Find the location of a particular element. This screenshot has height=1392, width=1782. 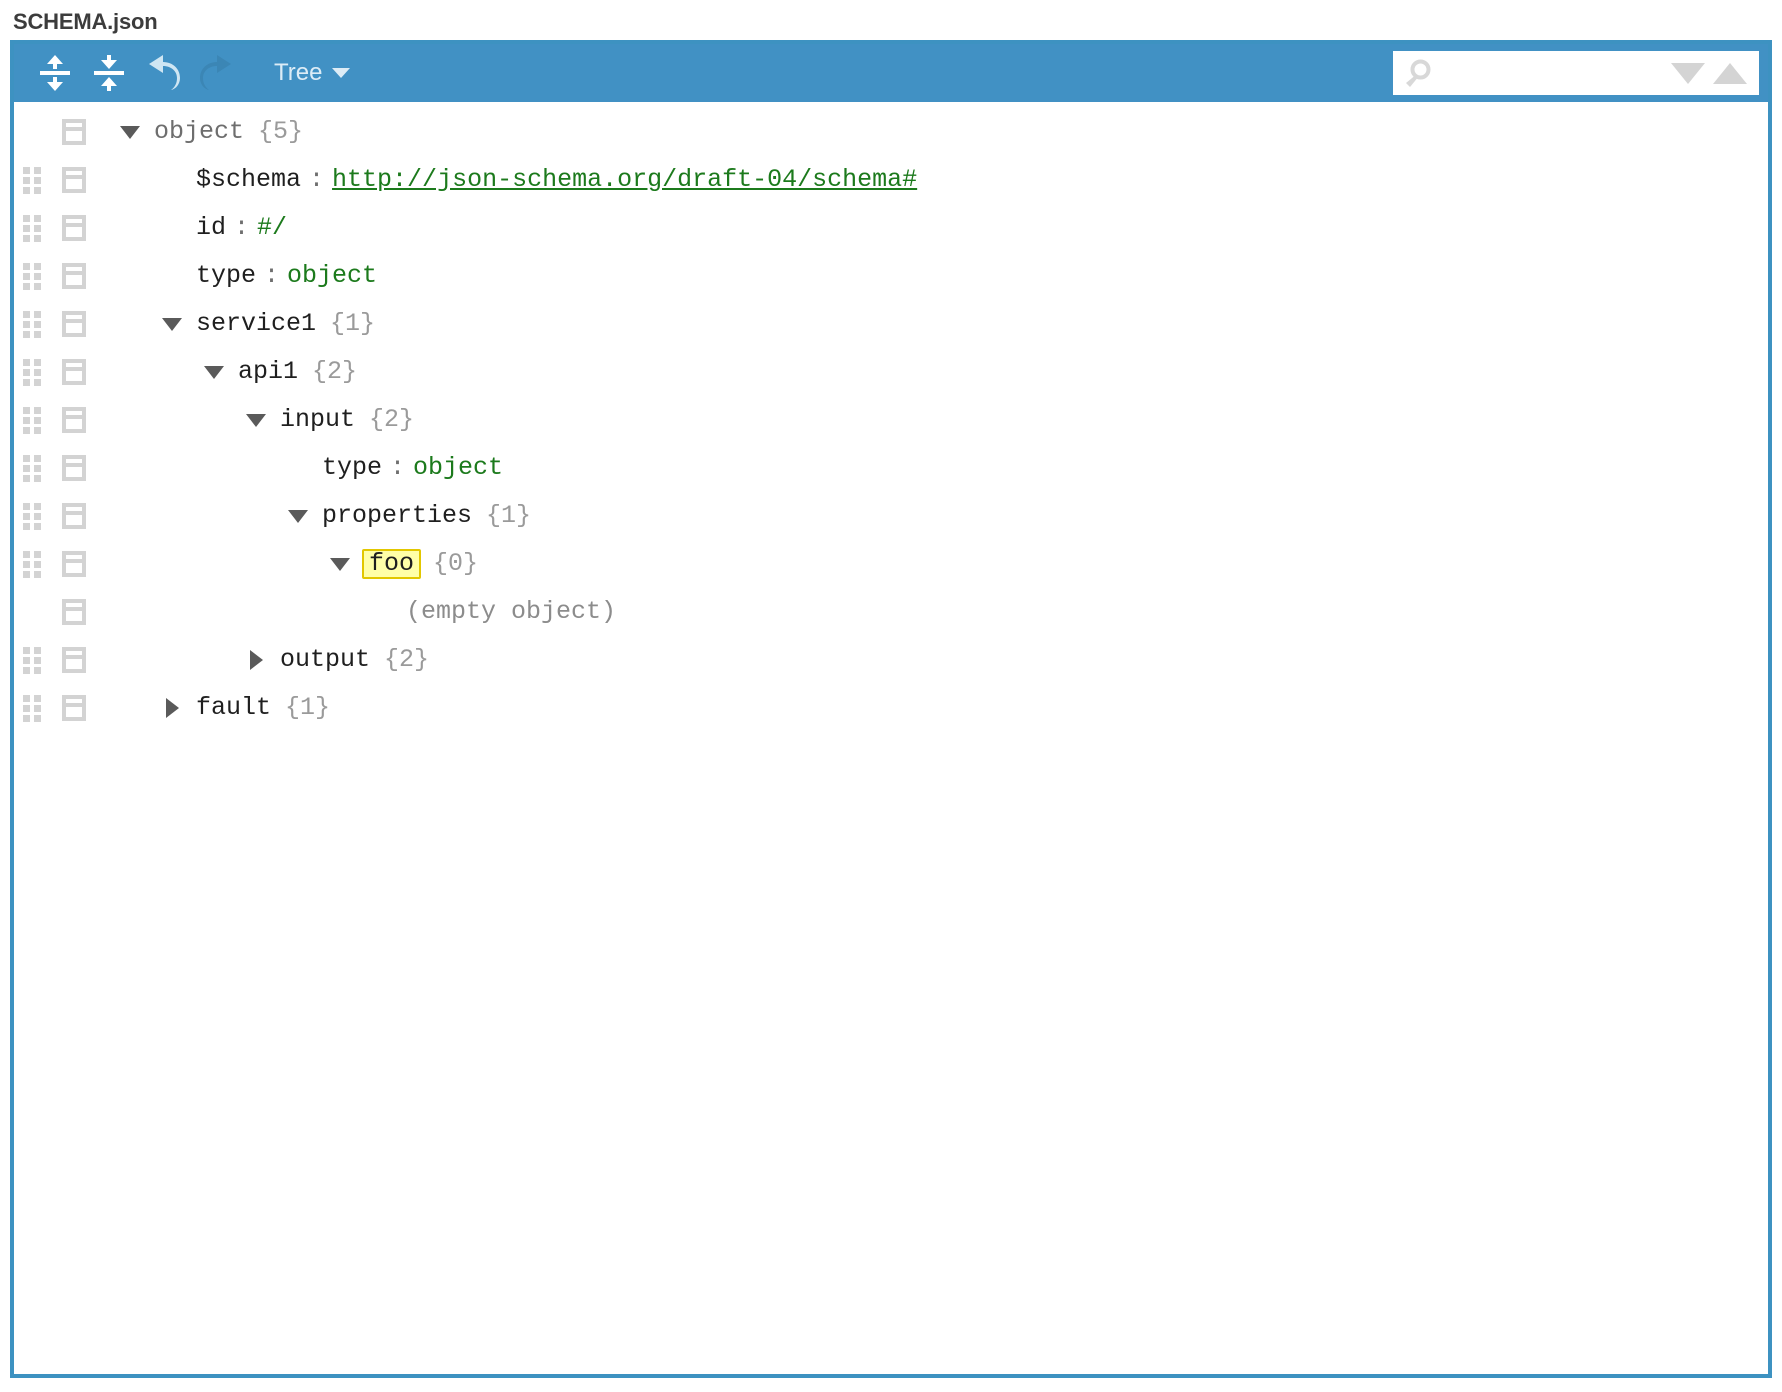

tree-value-link: http://json-schema.org/draft-04/schema# is located at coordinates (624, 180).